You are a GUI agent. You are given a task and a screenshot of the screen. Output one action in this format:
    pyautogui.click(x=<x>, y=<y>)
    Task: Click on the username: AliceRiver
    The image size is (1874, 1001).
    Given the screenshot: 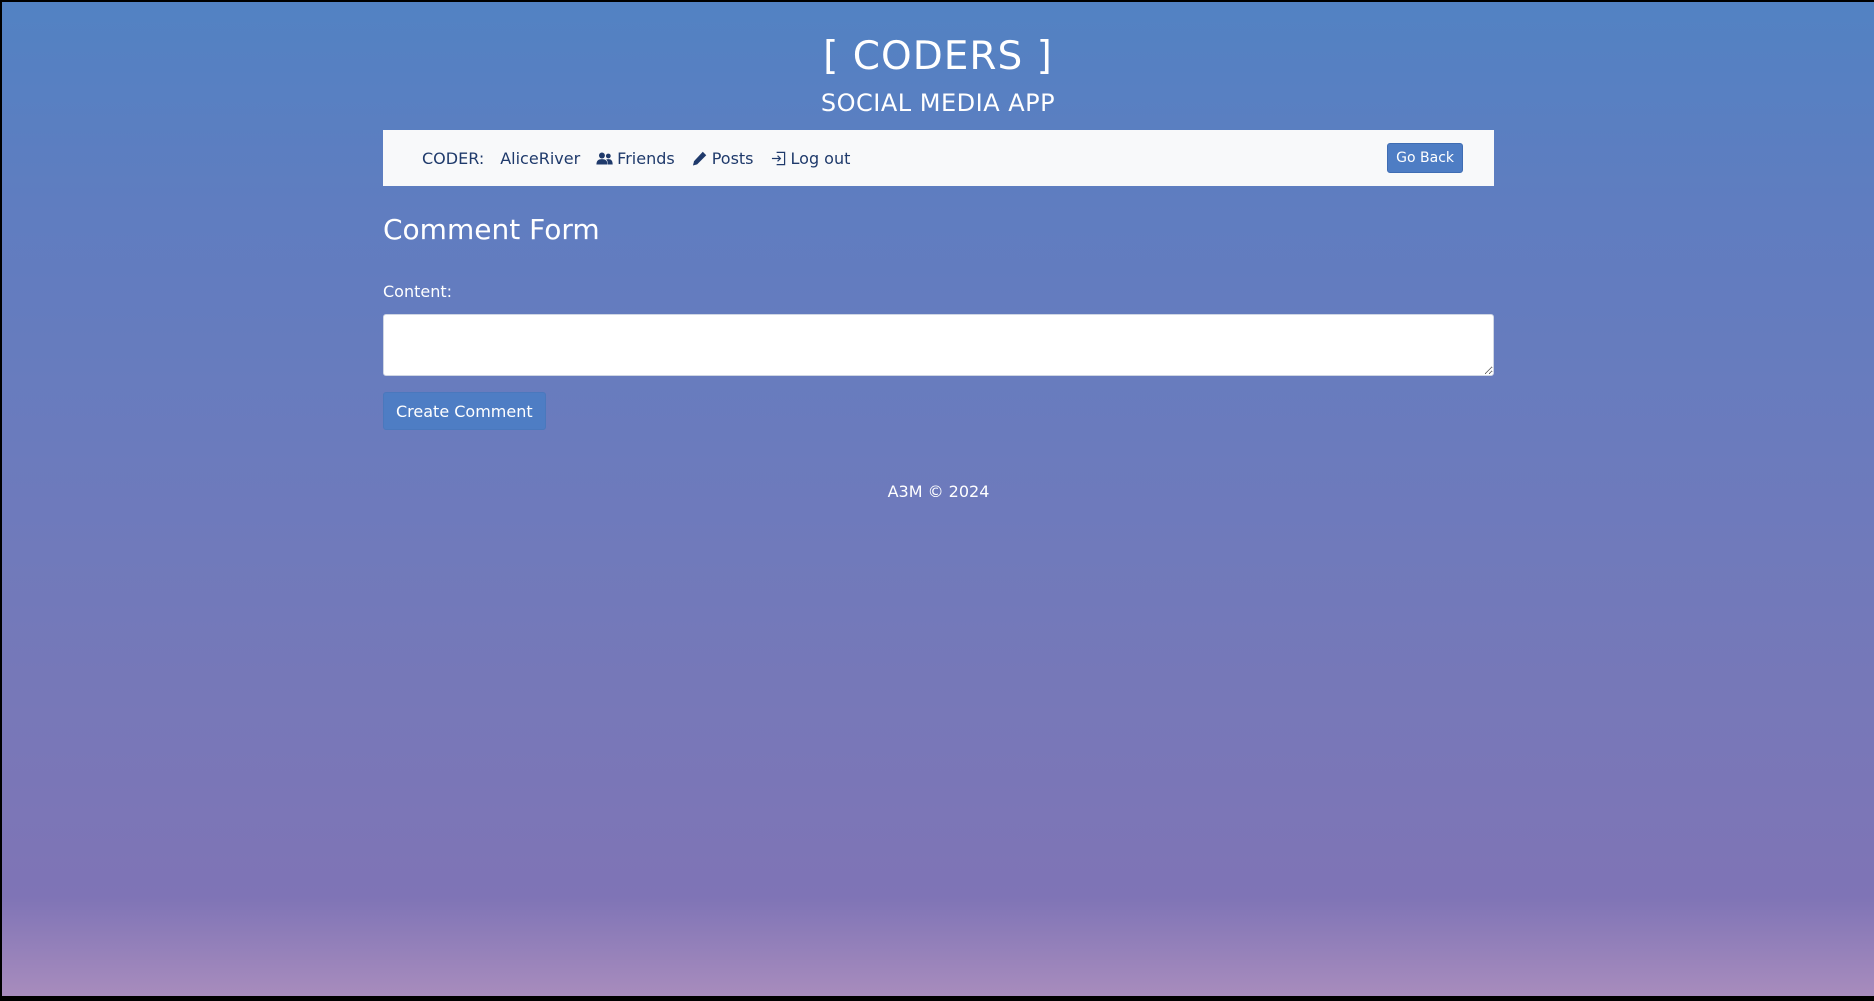 What is the action you would take?
    pyautogui.click(x=540, y=158)
    